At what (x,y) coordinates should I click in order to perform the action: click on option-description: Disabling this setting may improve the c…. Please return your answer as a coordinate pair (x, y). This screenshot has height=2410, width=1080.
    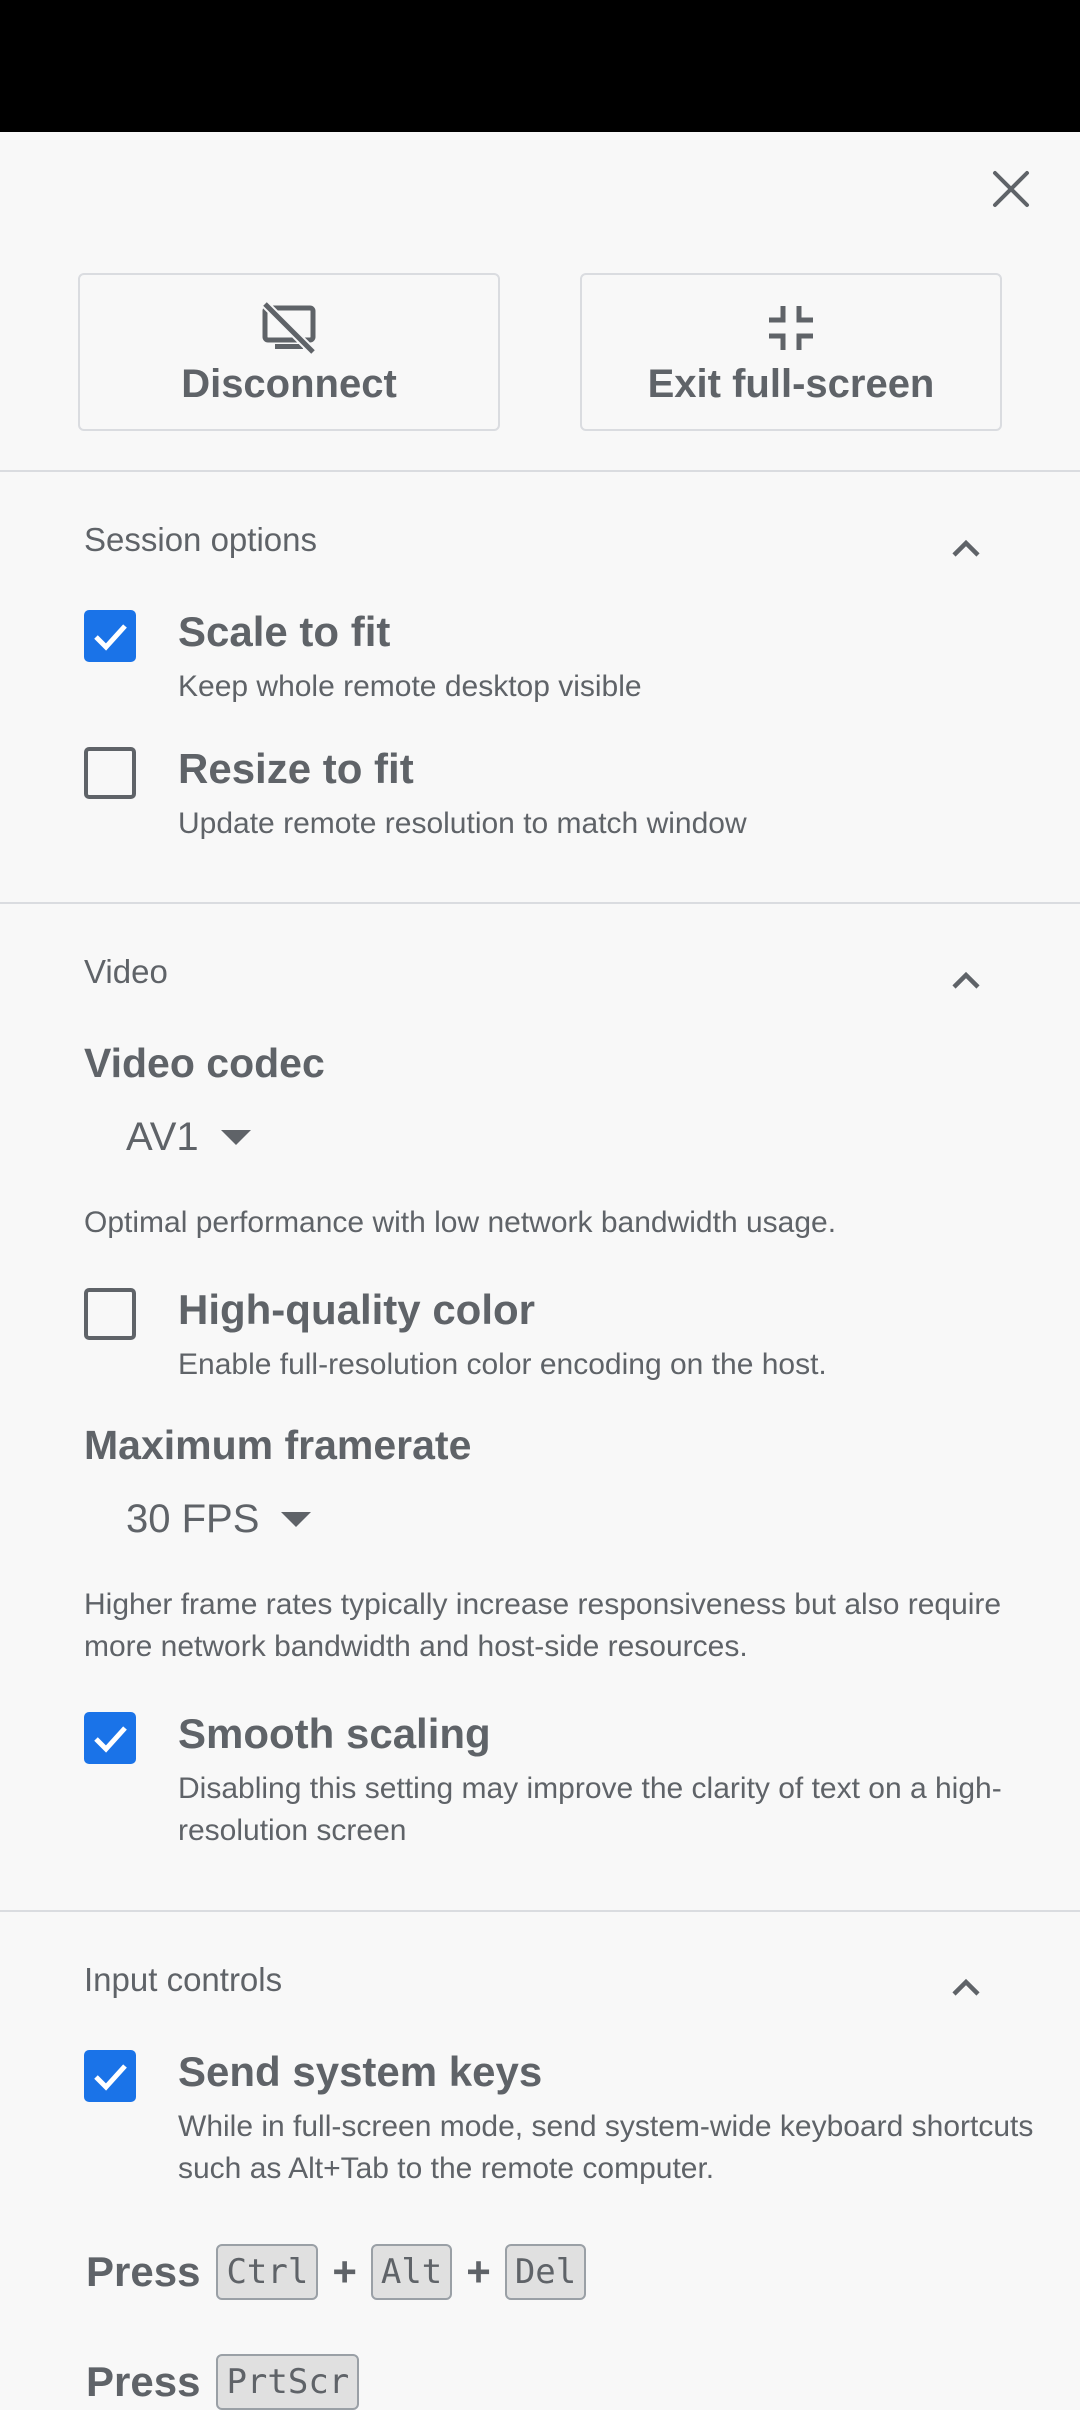
    Looking at the image, I should click on (590, 1809).